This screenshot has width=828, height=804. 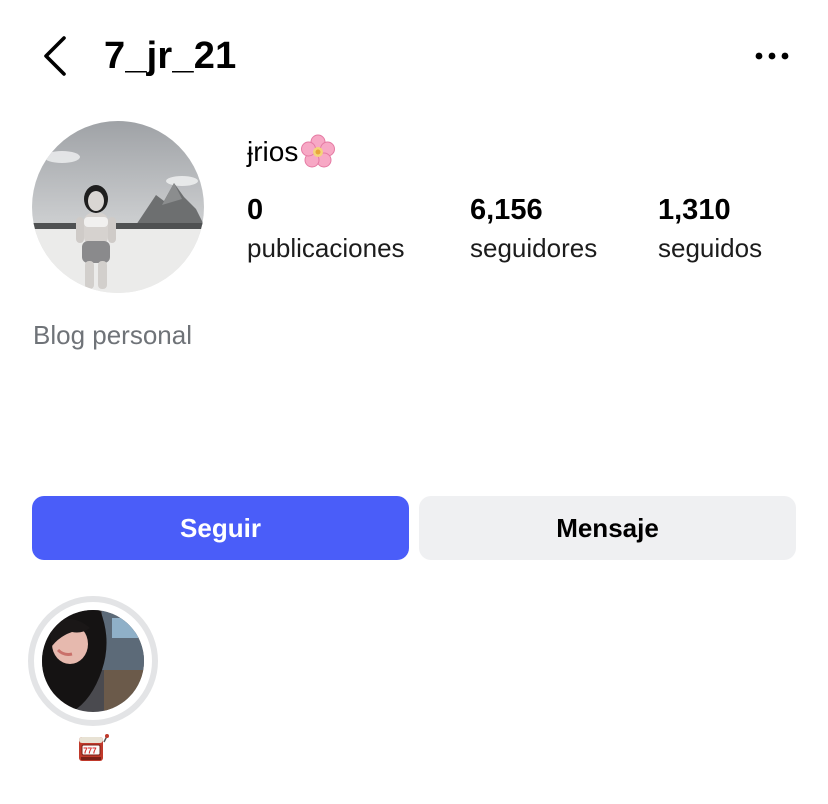 What do you see at coordinates (326, 248) in the screenshot?
I see `posts-label: publicaciones` at bounding box center [326, 248].